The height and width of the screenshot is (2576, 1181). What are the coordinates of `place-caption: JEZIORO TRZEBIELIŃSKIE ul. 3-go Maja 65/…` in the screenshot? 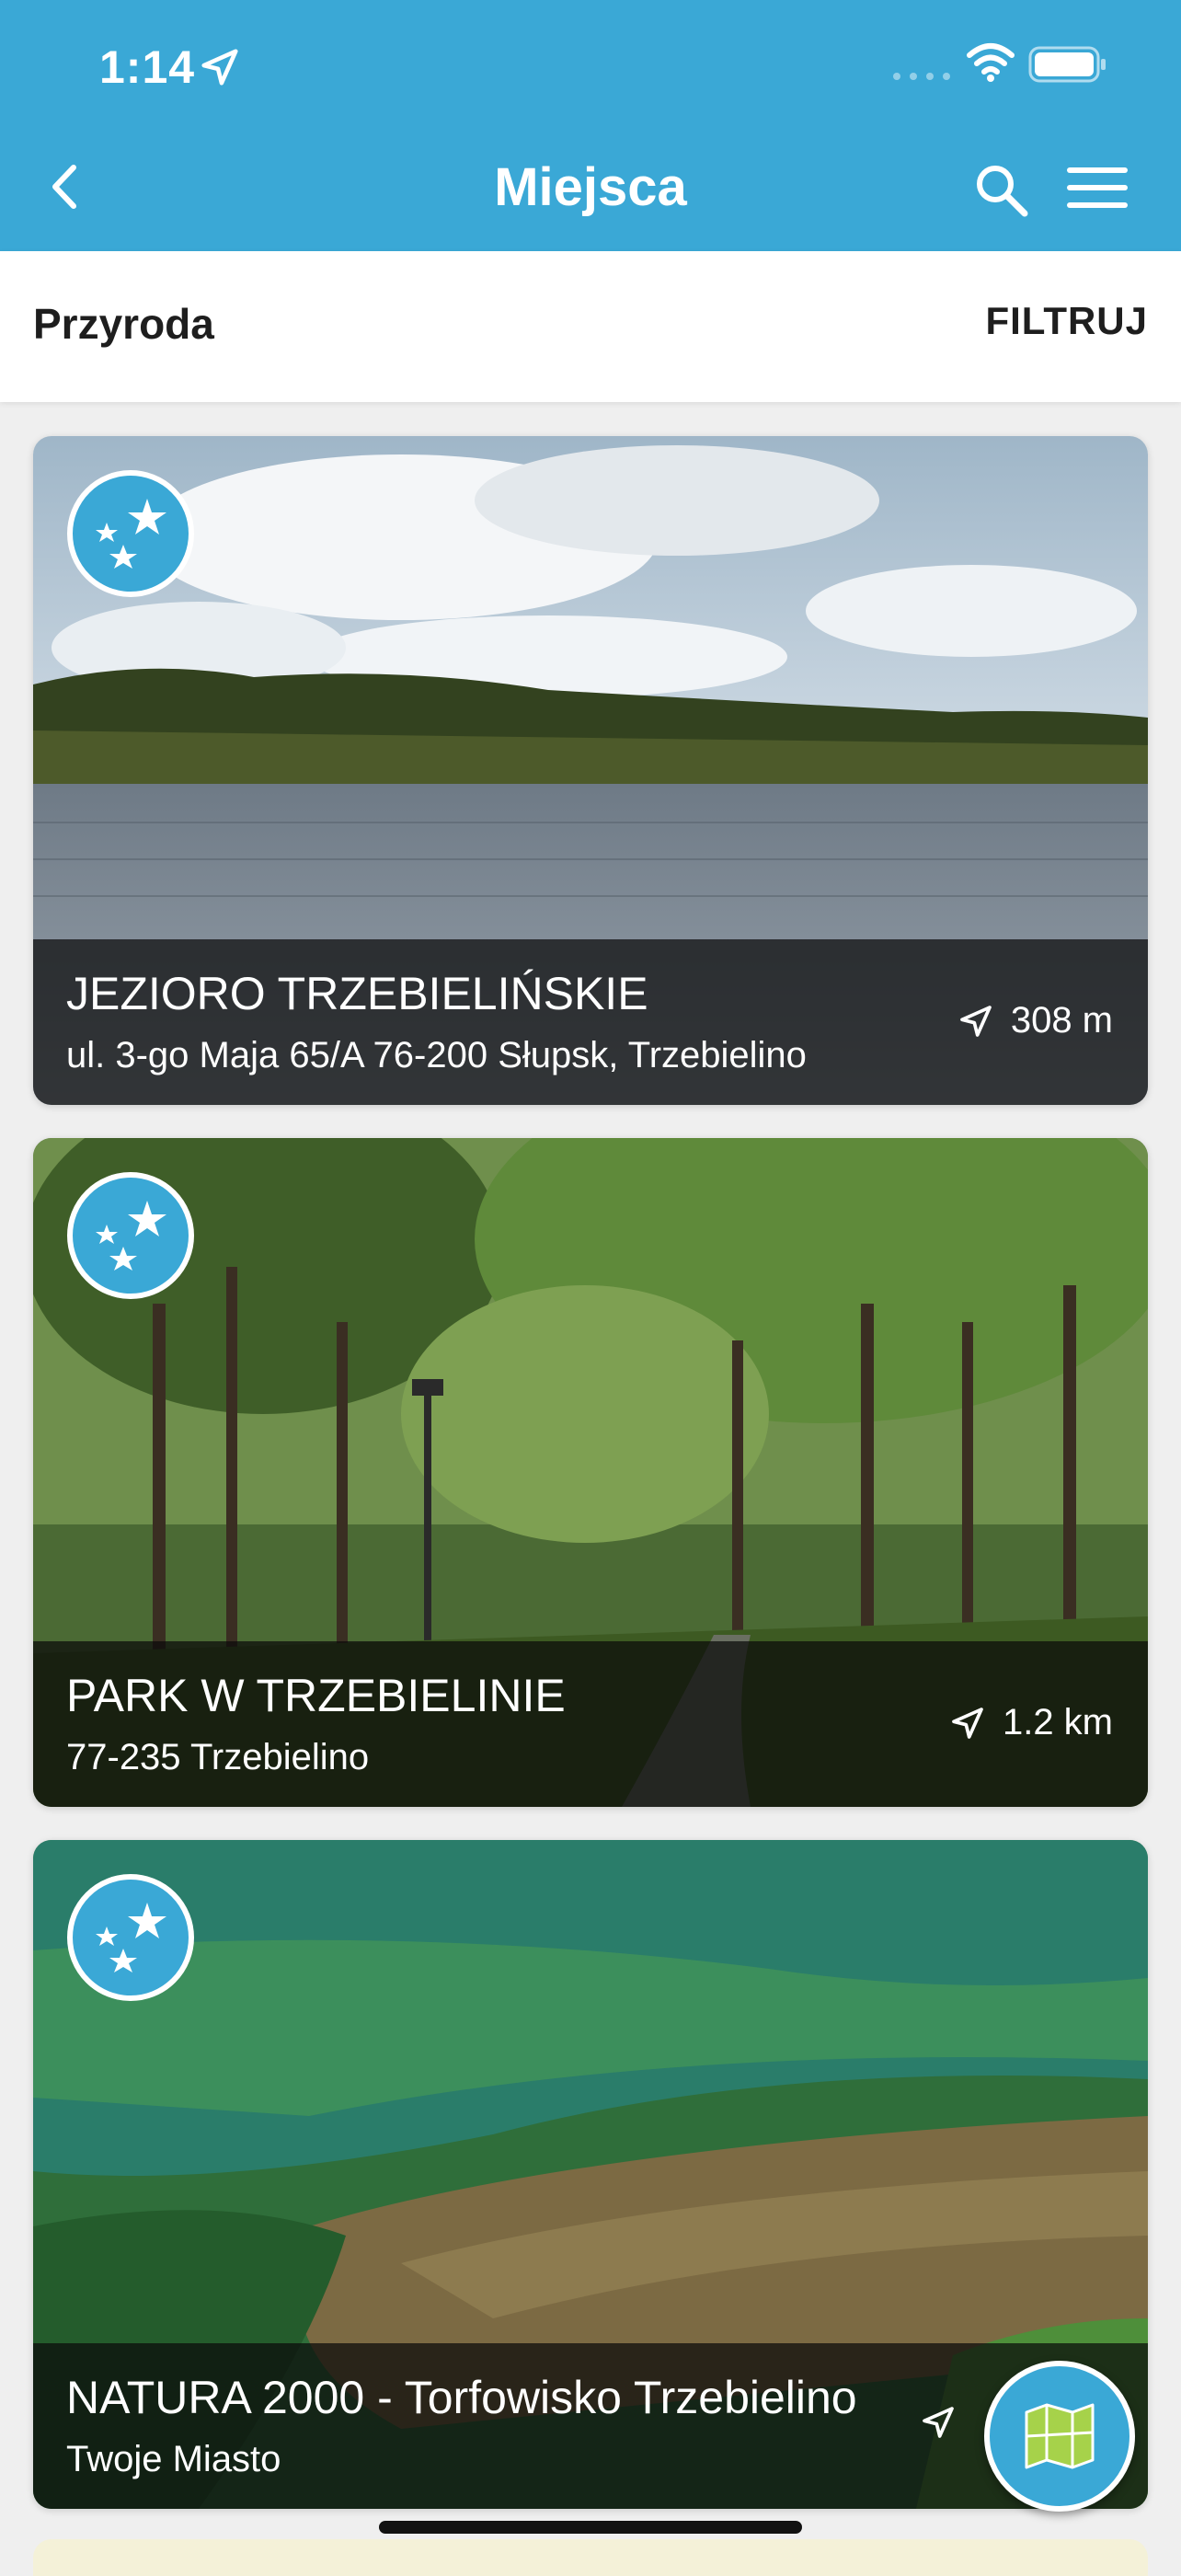 It's located at (590, 1022).